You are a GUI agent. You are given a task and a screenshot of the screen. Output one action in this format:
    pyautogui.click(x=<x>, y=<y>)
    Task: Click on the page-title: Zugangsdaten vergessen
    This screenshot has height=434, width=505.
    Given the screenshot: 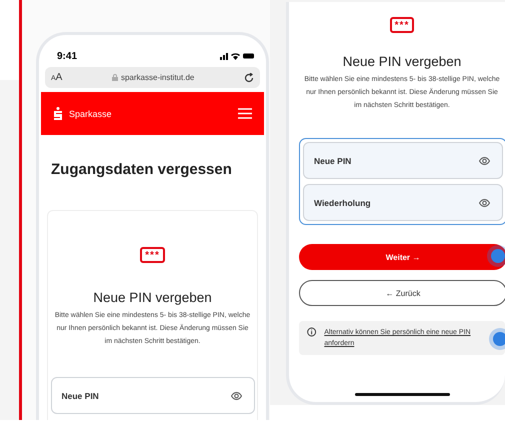 What is the action you would take?
    pyautogui.click(x=142, y=169)
    